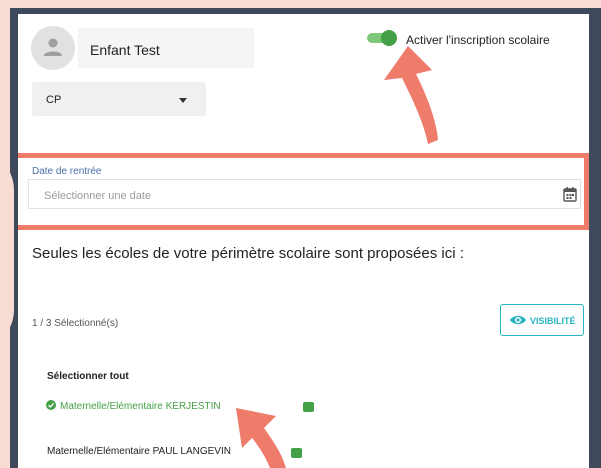 This screenshot has height=468, width=601. Describe the element at coordinates (119, 99) in the screenshot. I see `grade-select: CP` at that location.